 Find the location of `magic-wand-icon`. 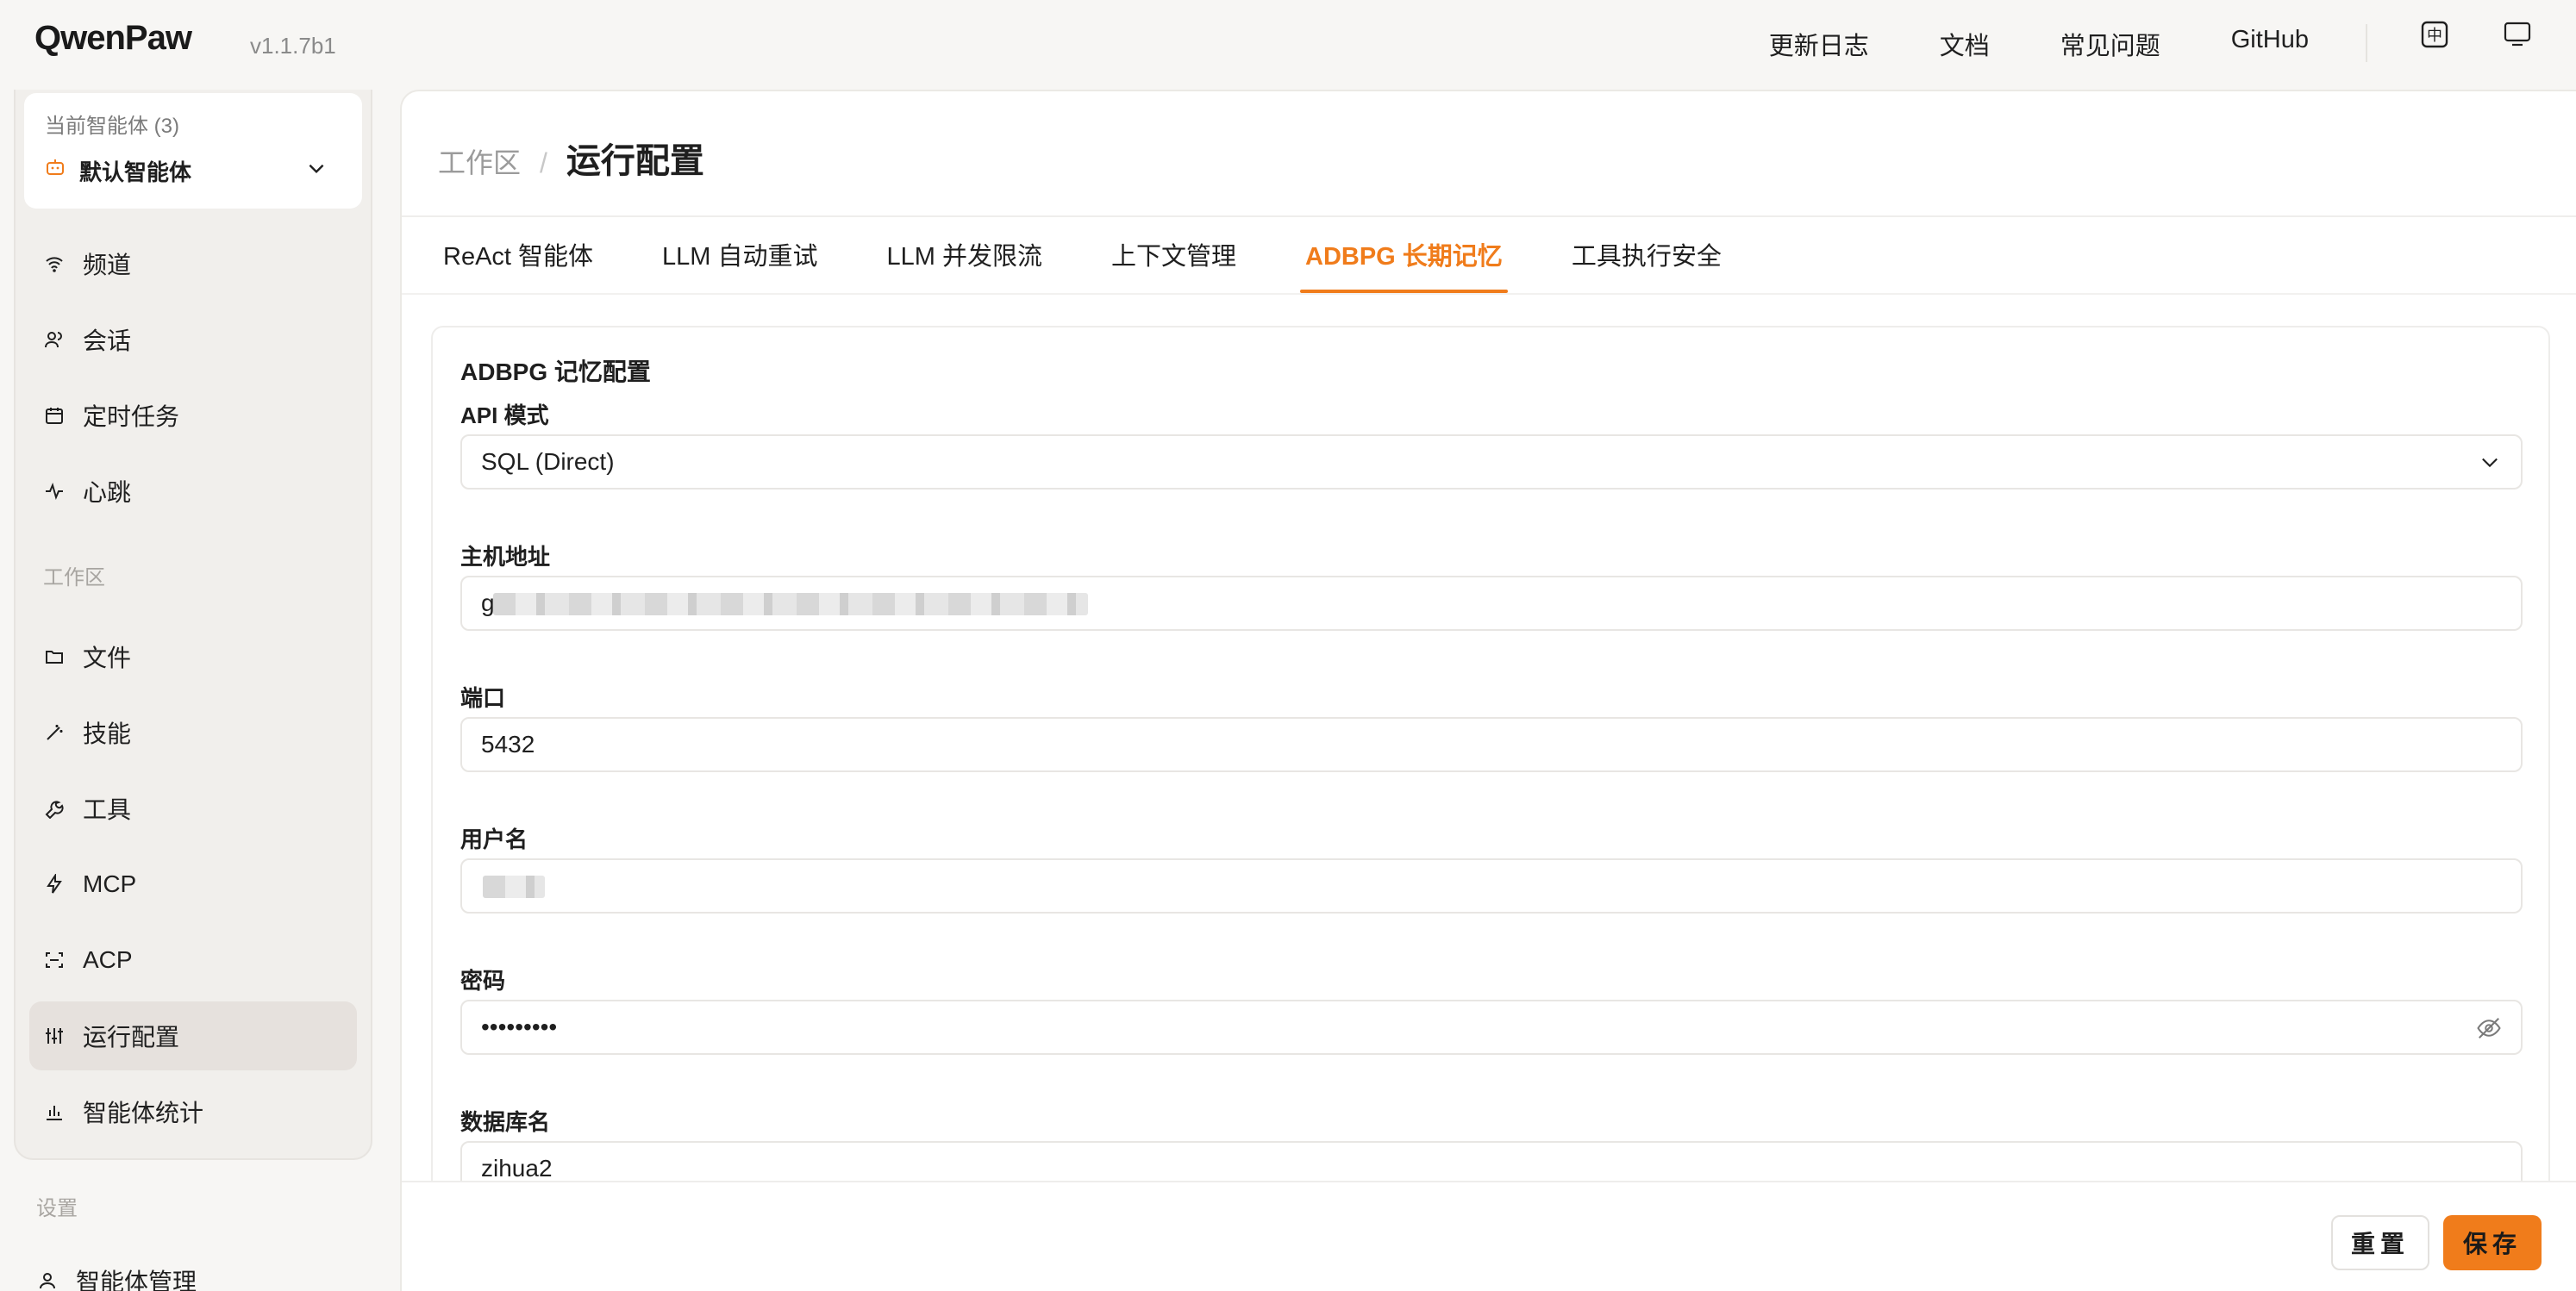

magic-wand-icon is located at coordinates (54, 732).